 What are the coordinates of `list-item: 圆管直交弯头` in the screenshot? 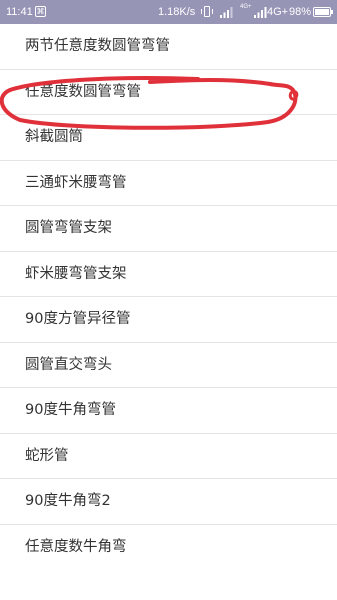 It's located at (168, 365).